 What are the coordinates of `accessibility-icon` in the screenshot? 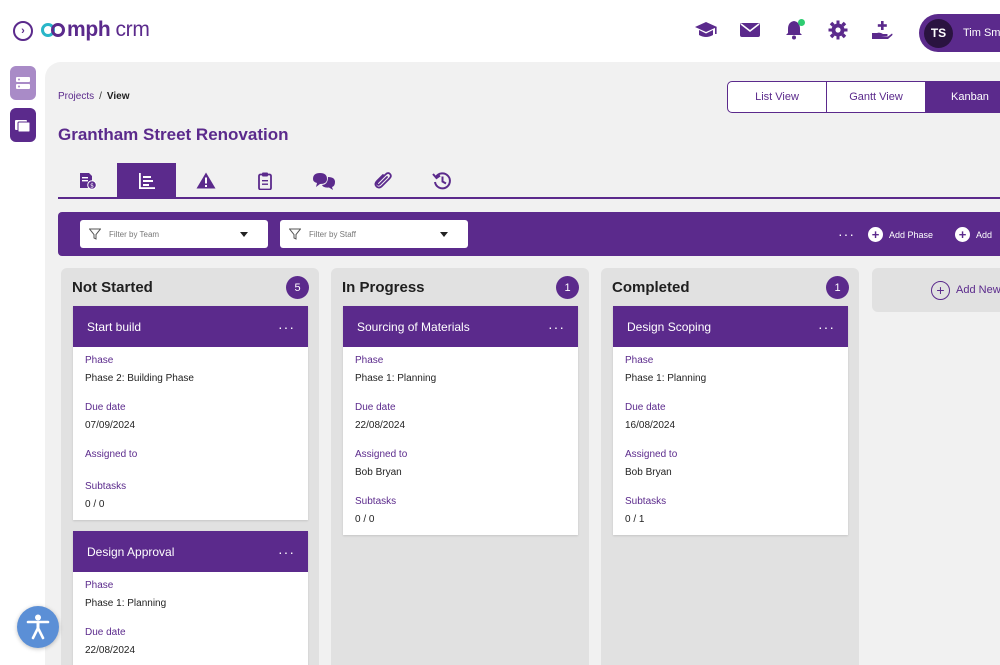 It's located at (38, 627).